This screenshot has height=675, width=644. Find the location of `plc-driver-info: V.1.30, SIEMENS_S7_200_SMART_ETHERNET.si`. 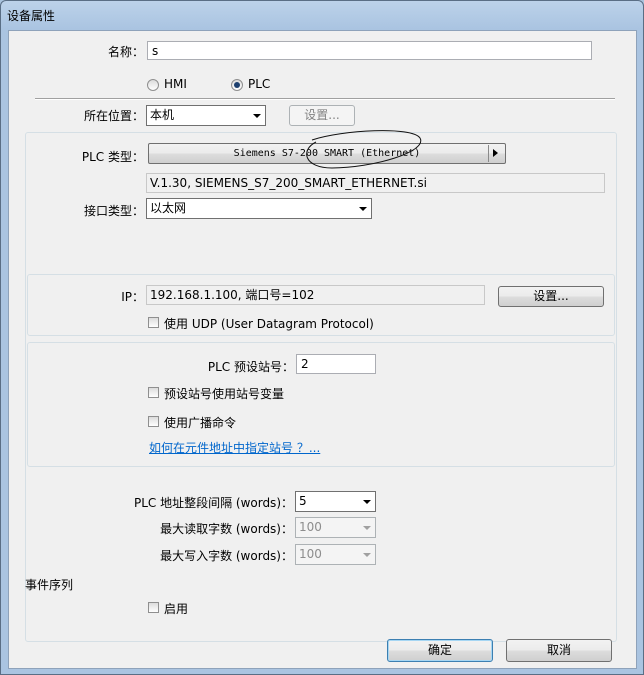

plc-driver-info: V.1.30, SIEMENS_S7_200_SMART_ETHERNET.si is located at coordinates (375, 183).